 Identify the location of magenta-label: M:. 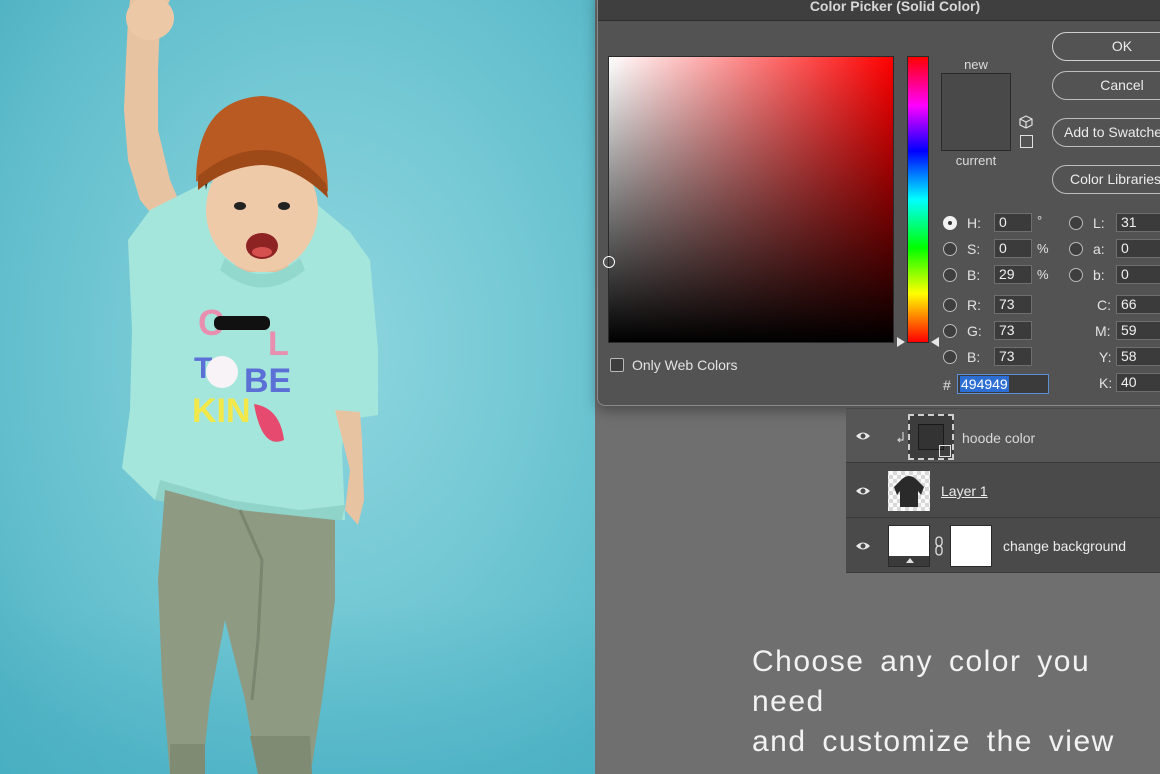
(1103, 331).